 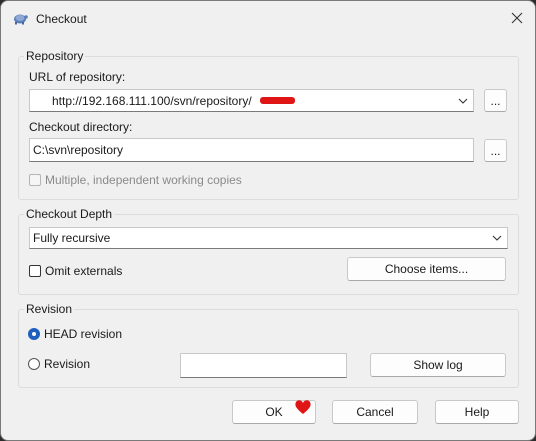 What do you see at coordinates (35, 180) in the screenshot?
I see `multiple-working-copies-checkbox` at bounding box center [35, 180].